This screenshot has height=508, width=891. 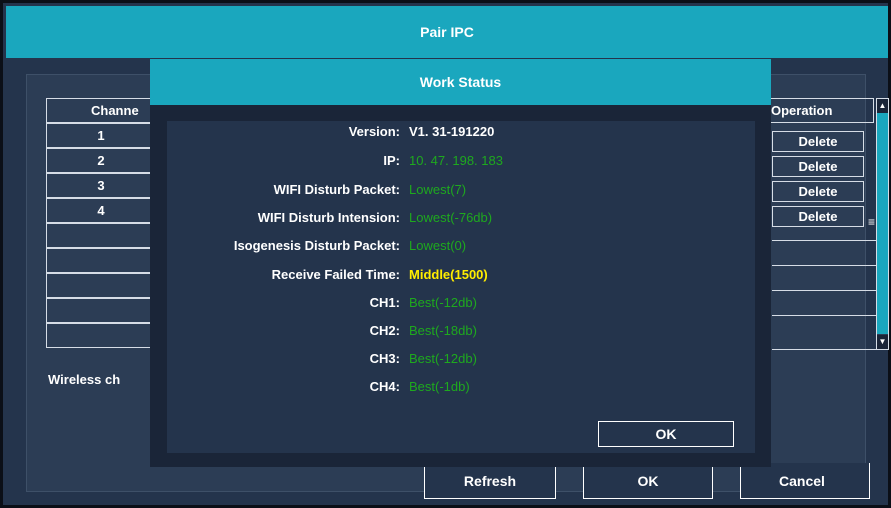 I want to click on refresh-button: Refresh, so click(x=490, y=481).